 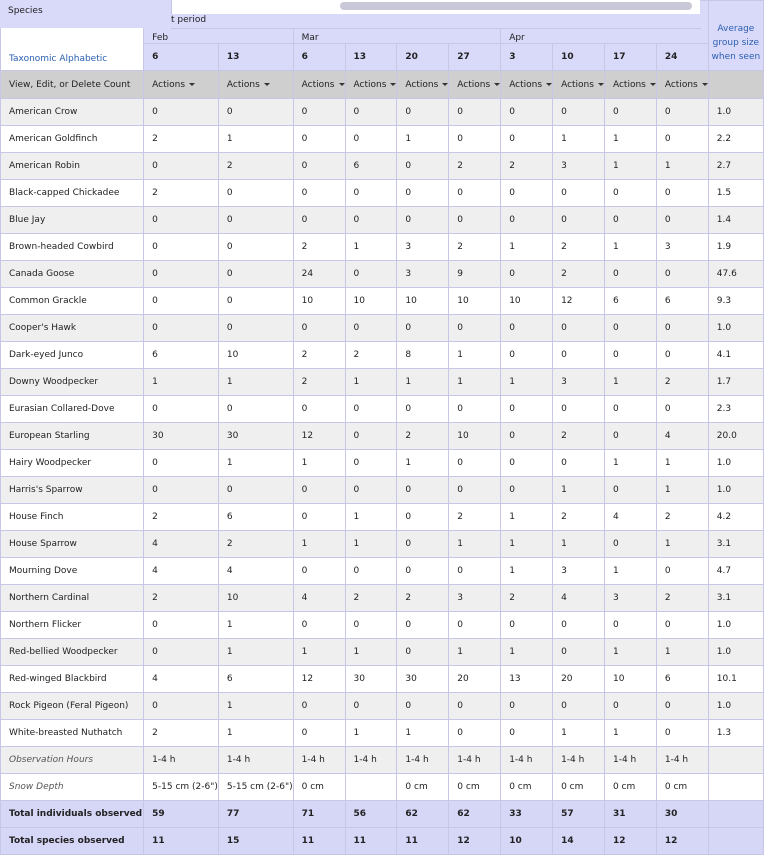 What do you see at coordinates (527, 84) in the screenshot?
I see `actions-dropdown: Actions` at bounding box center [527, 84].